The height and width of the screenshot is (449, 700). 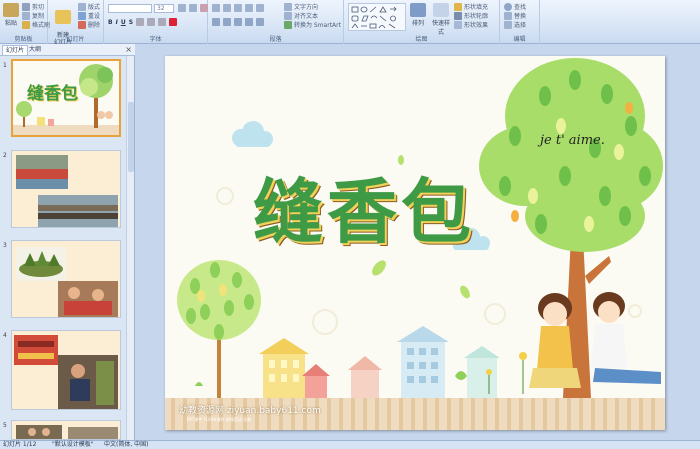 What do you see at coordinates (249, 8) in the screenshot?
I see `increase-indent-icon` at bounding box center [249, 8].